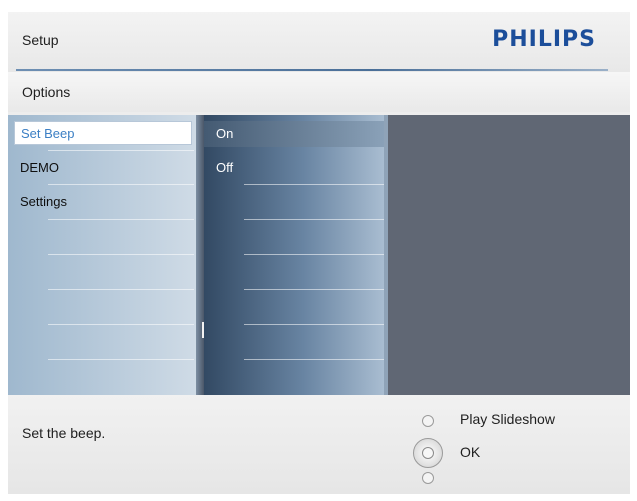 The width and height of the screenshot is (637, 501). Describe the element at coordinates (203, 330) in the screenshot. I see `scroll-indicator` at that location.